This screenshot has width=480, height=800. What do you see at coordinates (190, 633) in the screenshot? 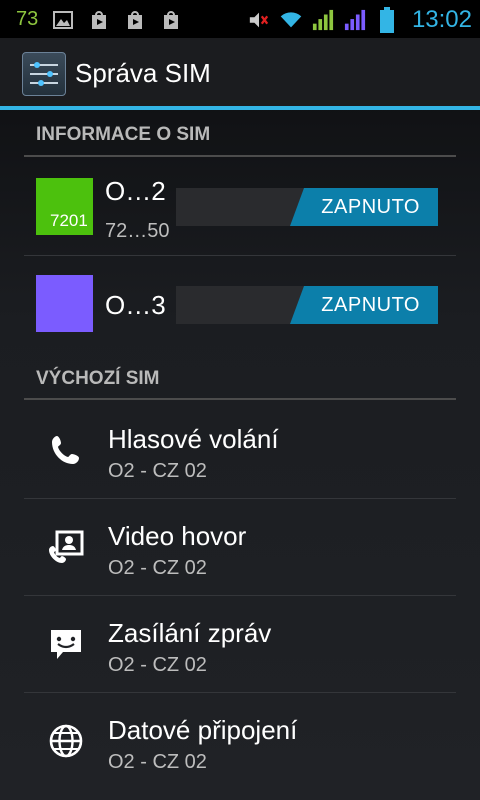
I see `pref-title: Zasílání zpráv` at bounding box center [190, 633].